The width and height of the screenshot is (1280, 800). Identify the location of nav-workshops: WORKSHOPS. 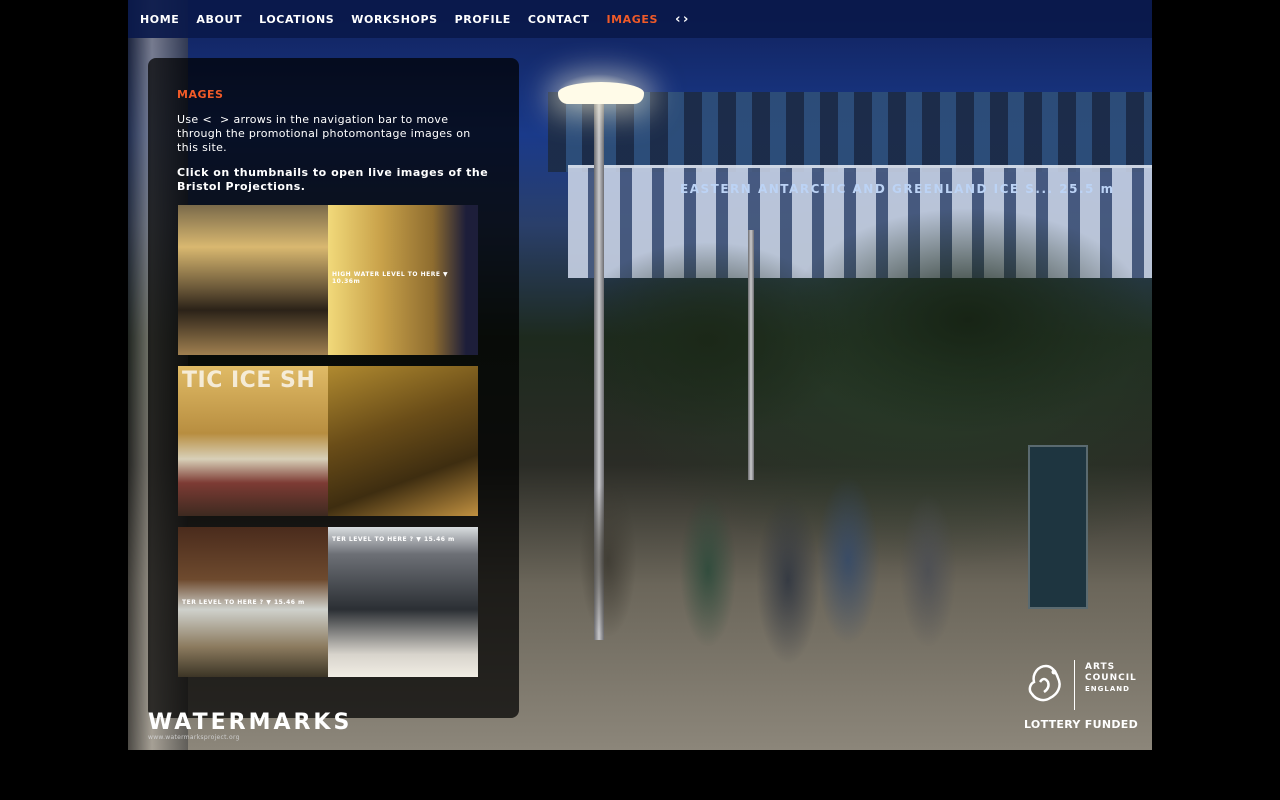
(394, 19).